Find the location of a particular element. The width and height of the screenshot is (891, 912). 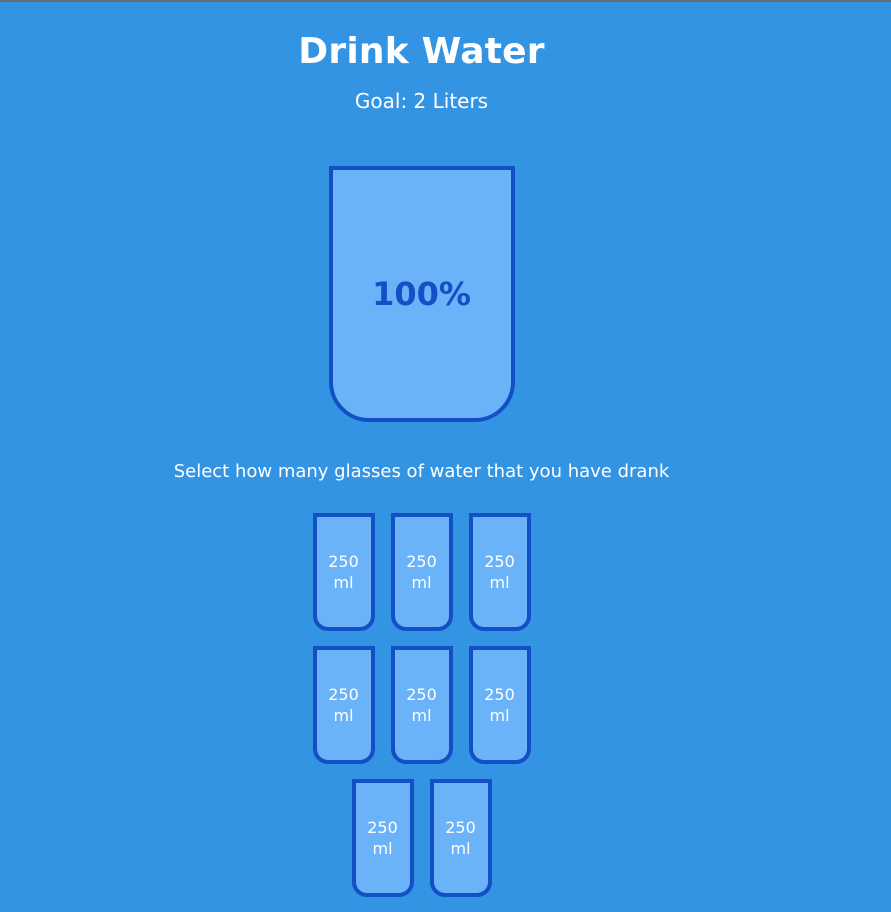

small-cup-7: 250 ml is located at coordinates (382, 838).